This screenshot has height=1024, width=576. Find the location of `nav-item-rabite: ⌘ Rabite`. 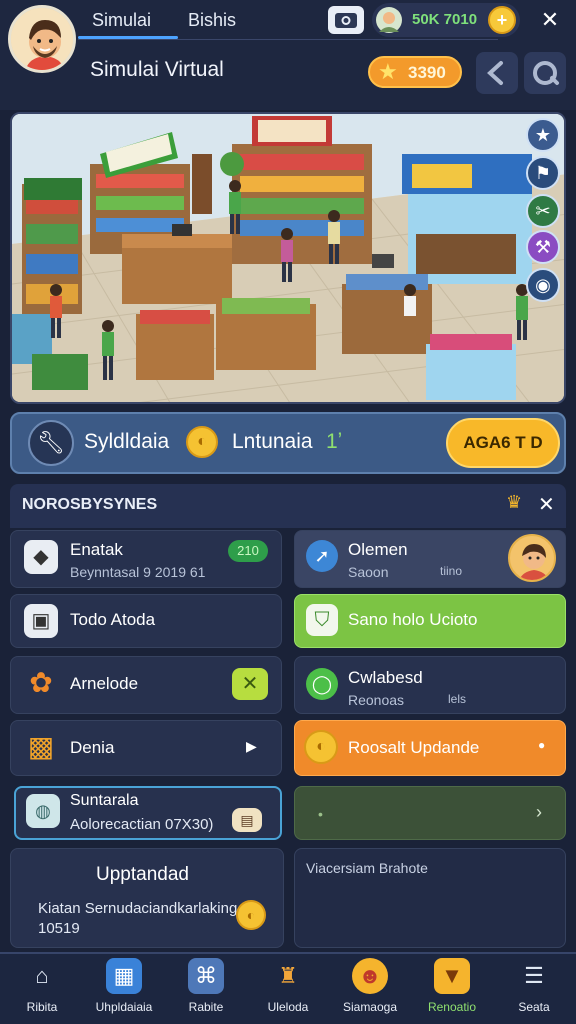

nav-item-rabite: ⌘ Rabite is located at coordinates (206, 986).